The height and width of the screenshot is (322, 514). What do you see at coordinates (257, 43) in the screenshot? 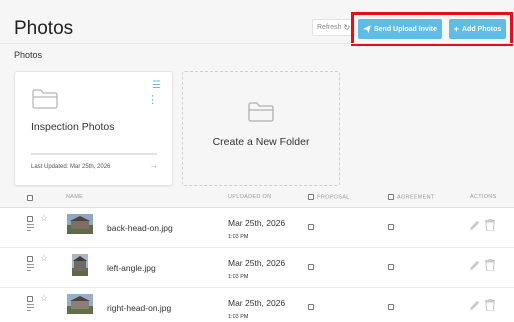
I see `header-divider` at bounding box center [257, 43].